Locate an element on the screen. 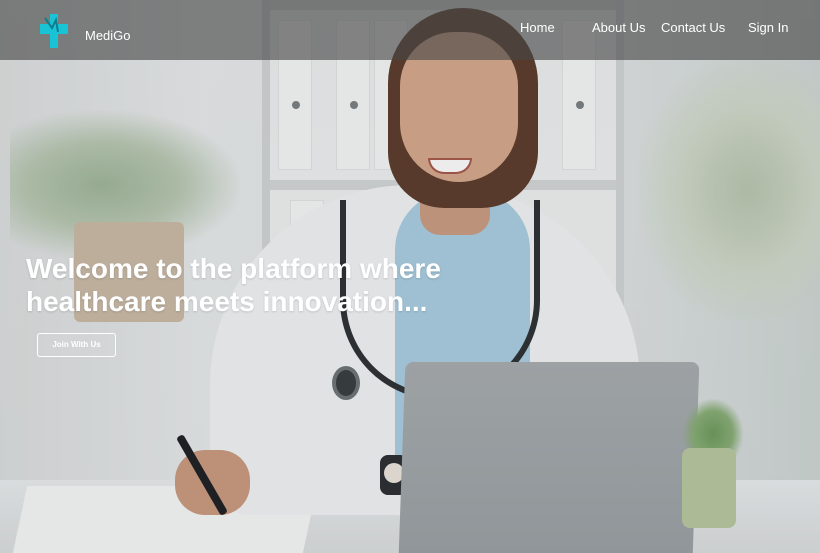  brand-name: MediGo is located at coordinates (108, 35).